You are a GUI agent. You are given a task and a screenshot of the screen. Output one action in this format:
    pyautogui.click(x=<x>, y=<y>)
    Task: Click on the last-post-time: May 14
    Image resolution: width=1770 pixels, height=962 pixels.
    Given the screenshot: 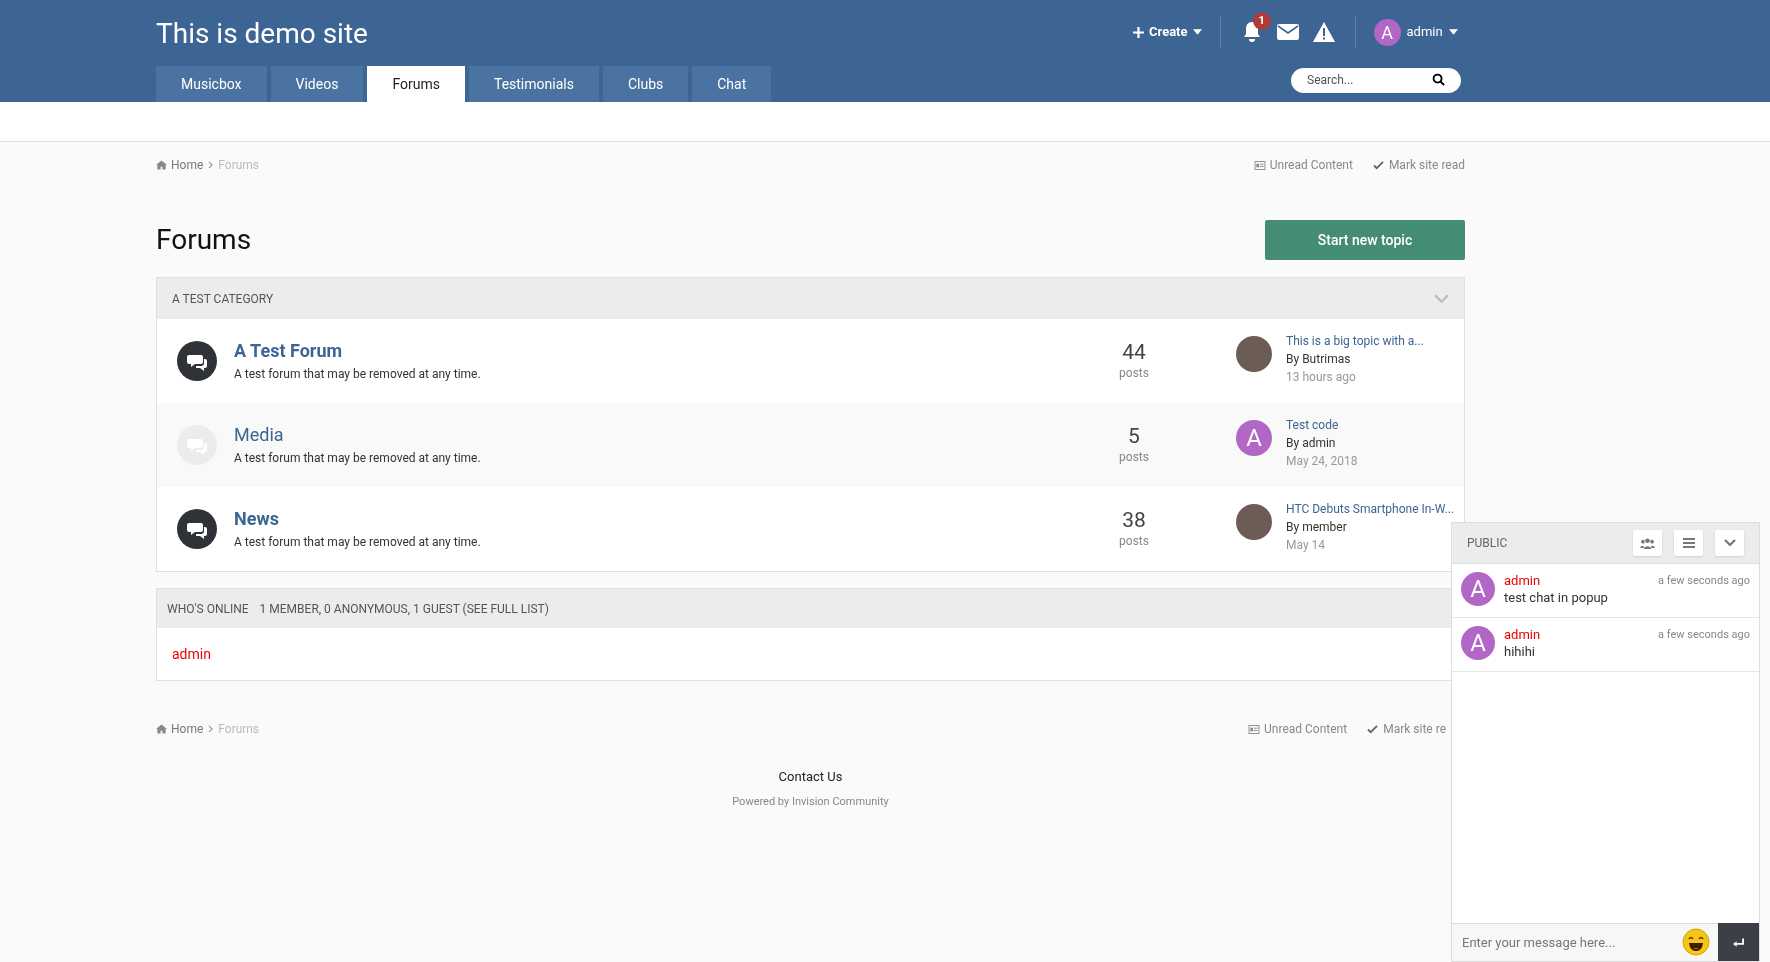 What is the action you would take?
    pyautogui.click(x=1306, y=545)
    